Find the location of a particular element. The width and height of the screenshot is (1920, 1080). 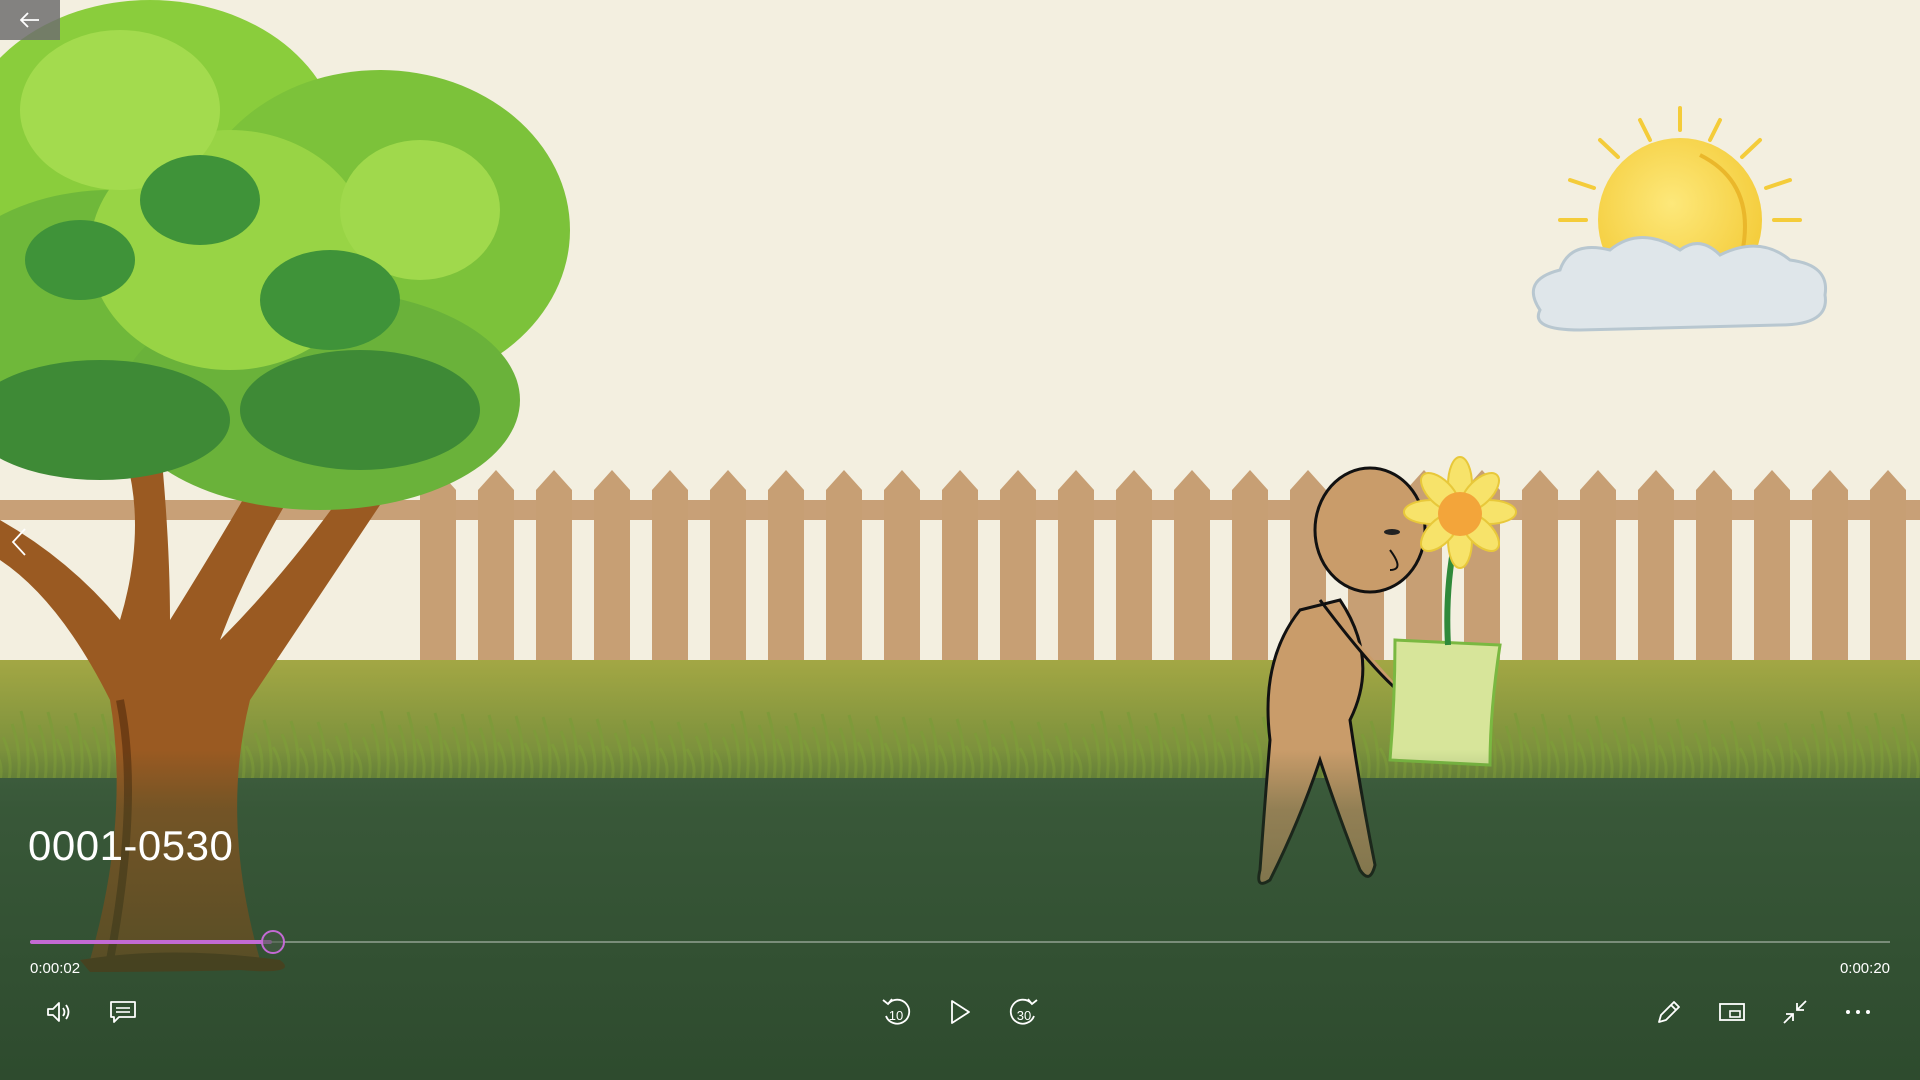

captions-button is located at coordinates (123, 1012).